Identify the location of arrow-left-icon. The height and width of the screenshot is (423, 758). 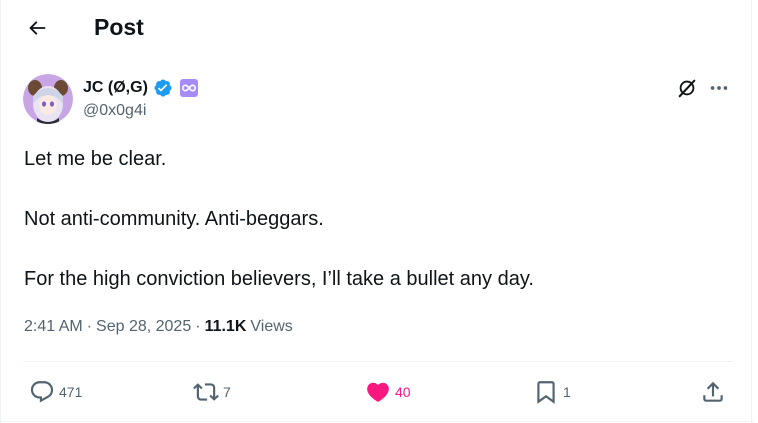
(37, 28).